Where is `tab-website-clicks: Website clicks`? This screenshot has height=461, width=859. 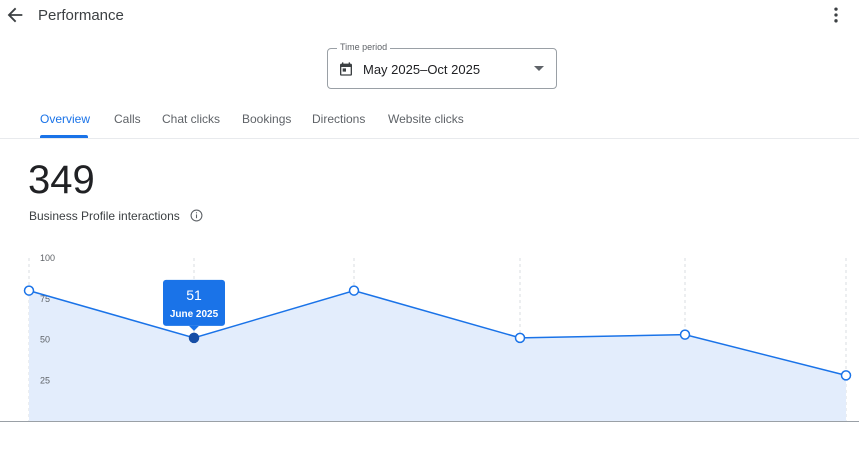
tab-website-clicks: Website clicks is located at coordinates (426, 119).